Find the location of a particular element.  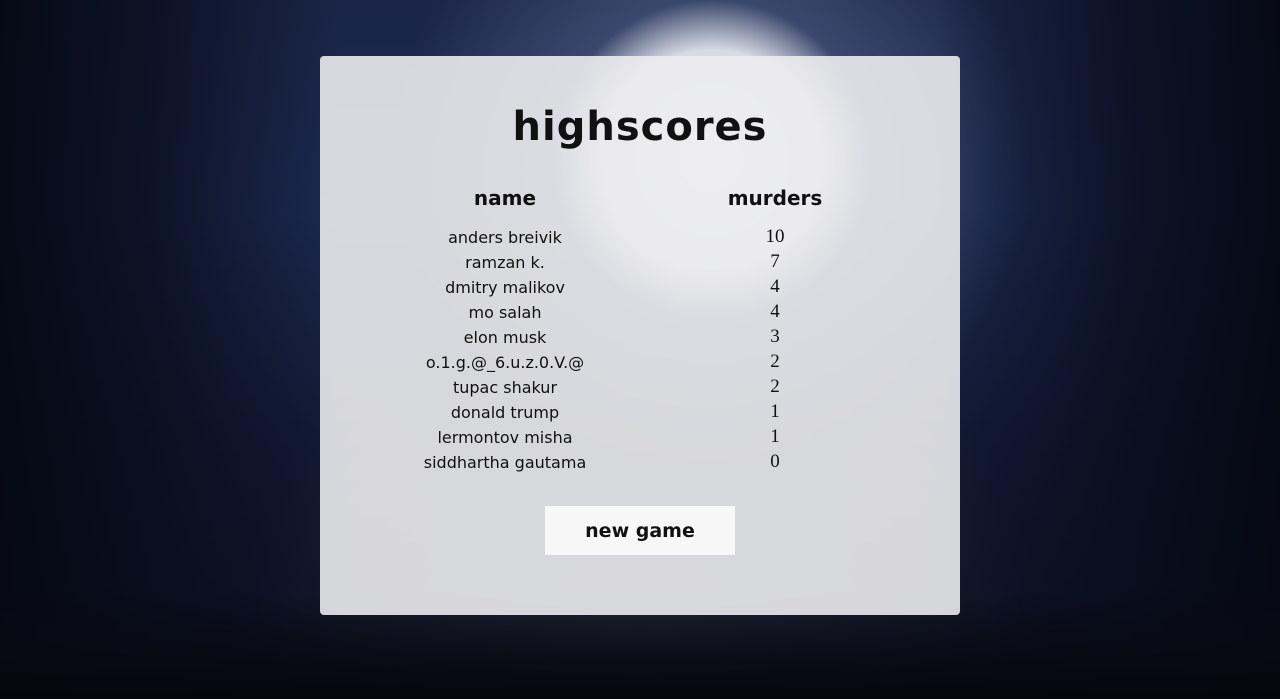

new-game-button: new game is located at coordinates (640, 530).